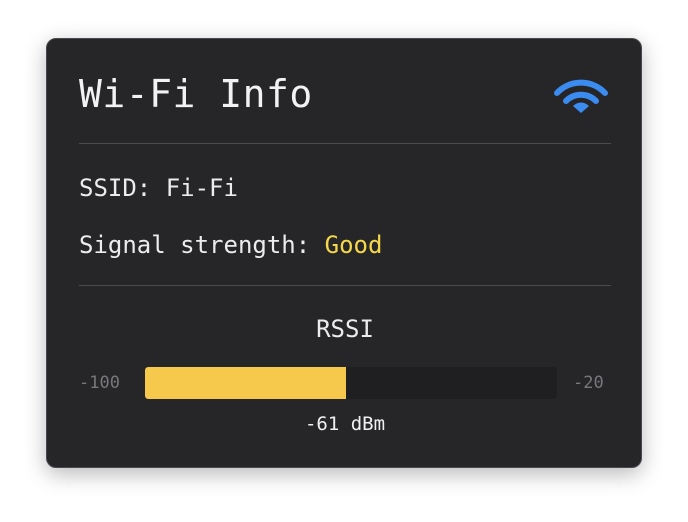 The image size is (688, 522). Describe the element at coordinates (201, 188) in the screenshot. I see `ssid-value: Fi-Fi` at that location.